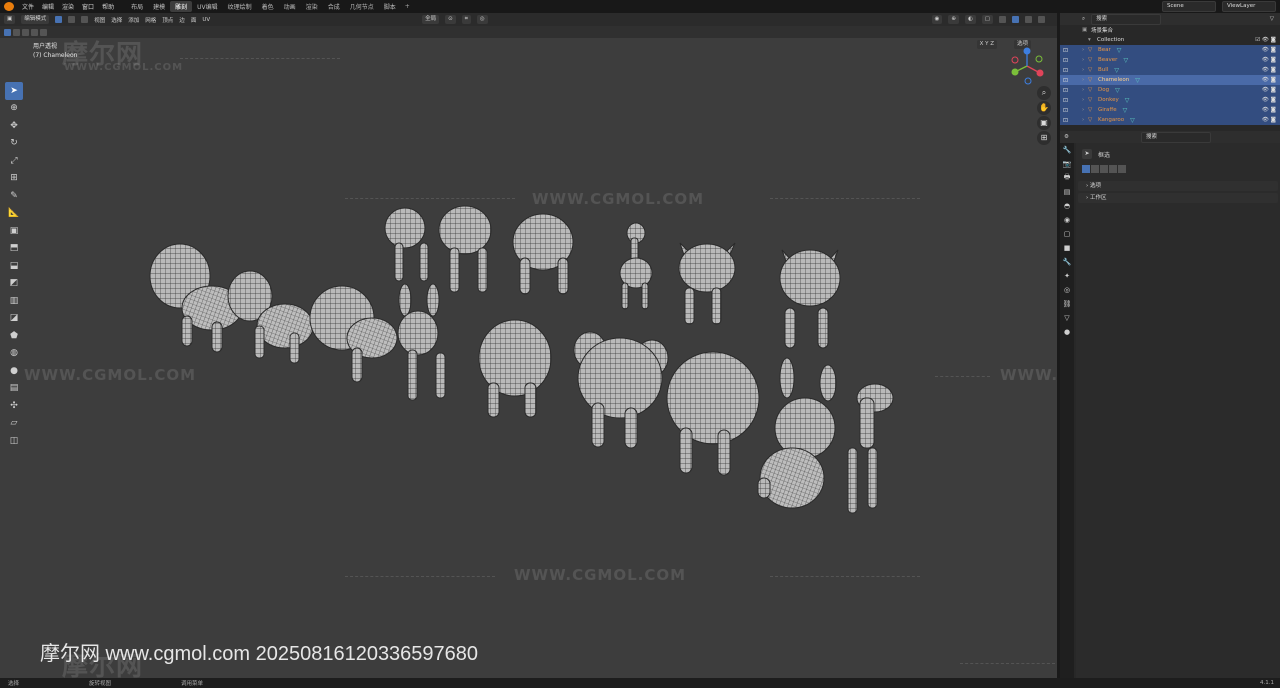 This screenshot has height=688, width=1280. What do you see at coordinates (987, 19) in the screenshot?
I see `xray-icon: ▢` at bounding box center [987, 19].